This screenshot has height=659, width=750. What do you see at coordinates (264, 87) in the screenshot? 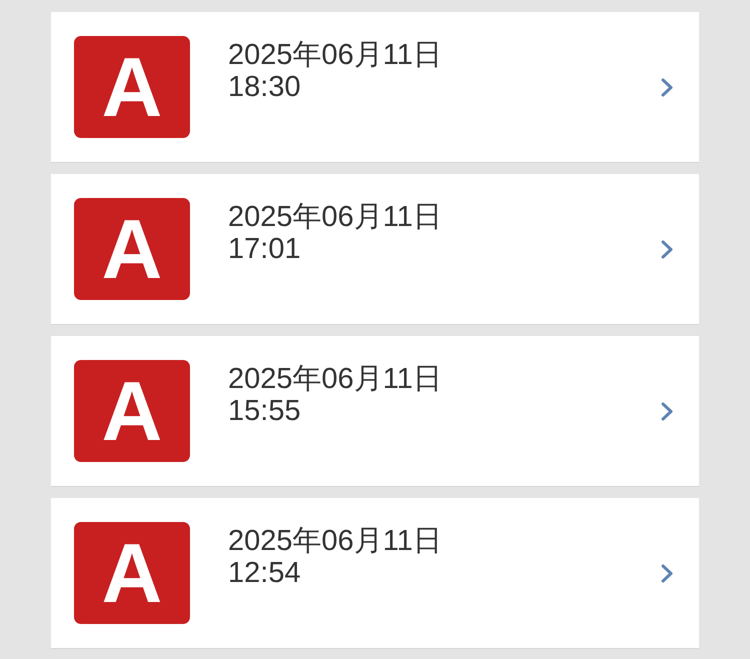
I see `entry-time: 18:30` at bounding box center [264, 87].